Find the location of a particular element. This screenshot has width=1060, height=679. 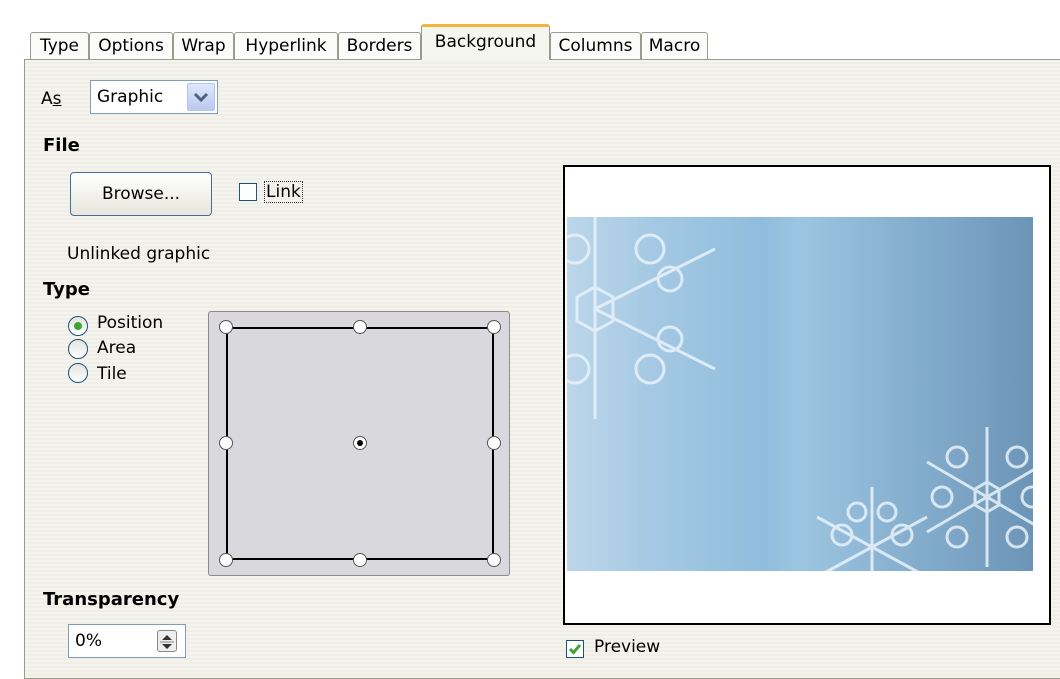

position-center is located at coordinates (360, 443).